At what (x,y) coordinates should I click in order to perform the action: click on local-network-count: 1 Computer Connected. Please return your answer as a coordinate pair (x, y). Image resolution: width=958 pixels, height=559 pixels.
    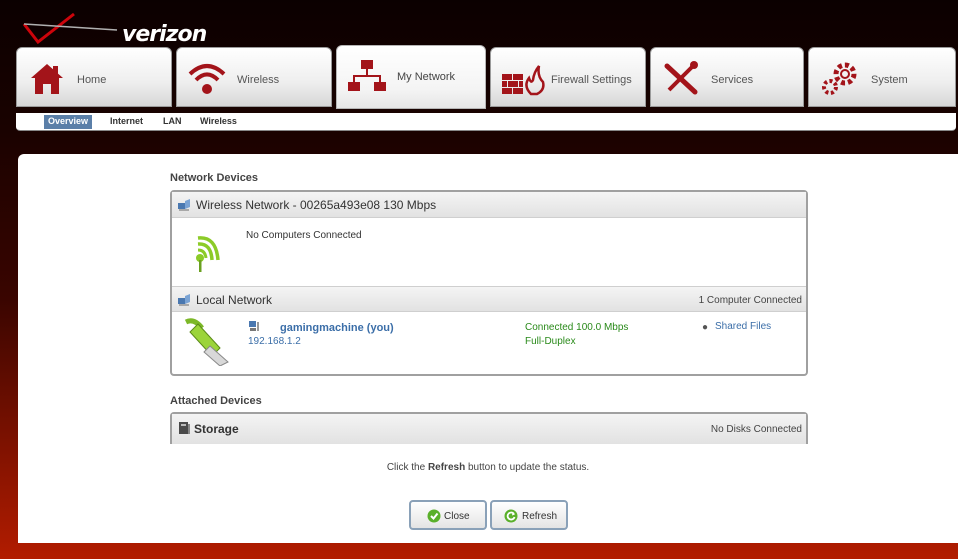
    Looking at the image, I should click on (750, 300).